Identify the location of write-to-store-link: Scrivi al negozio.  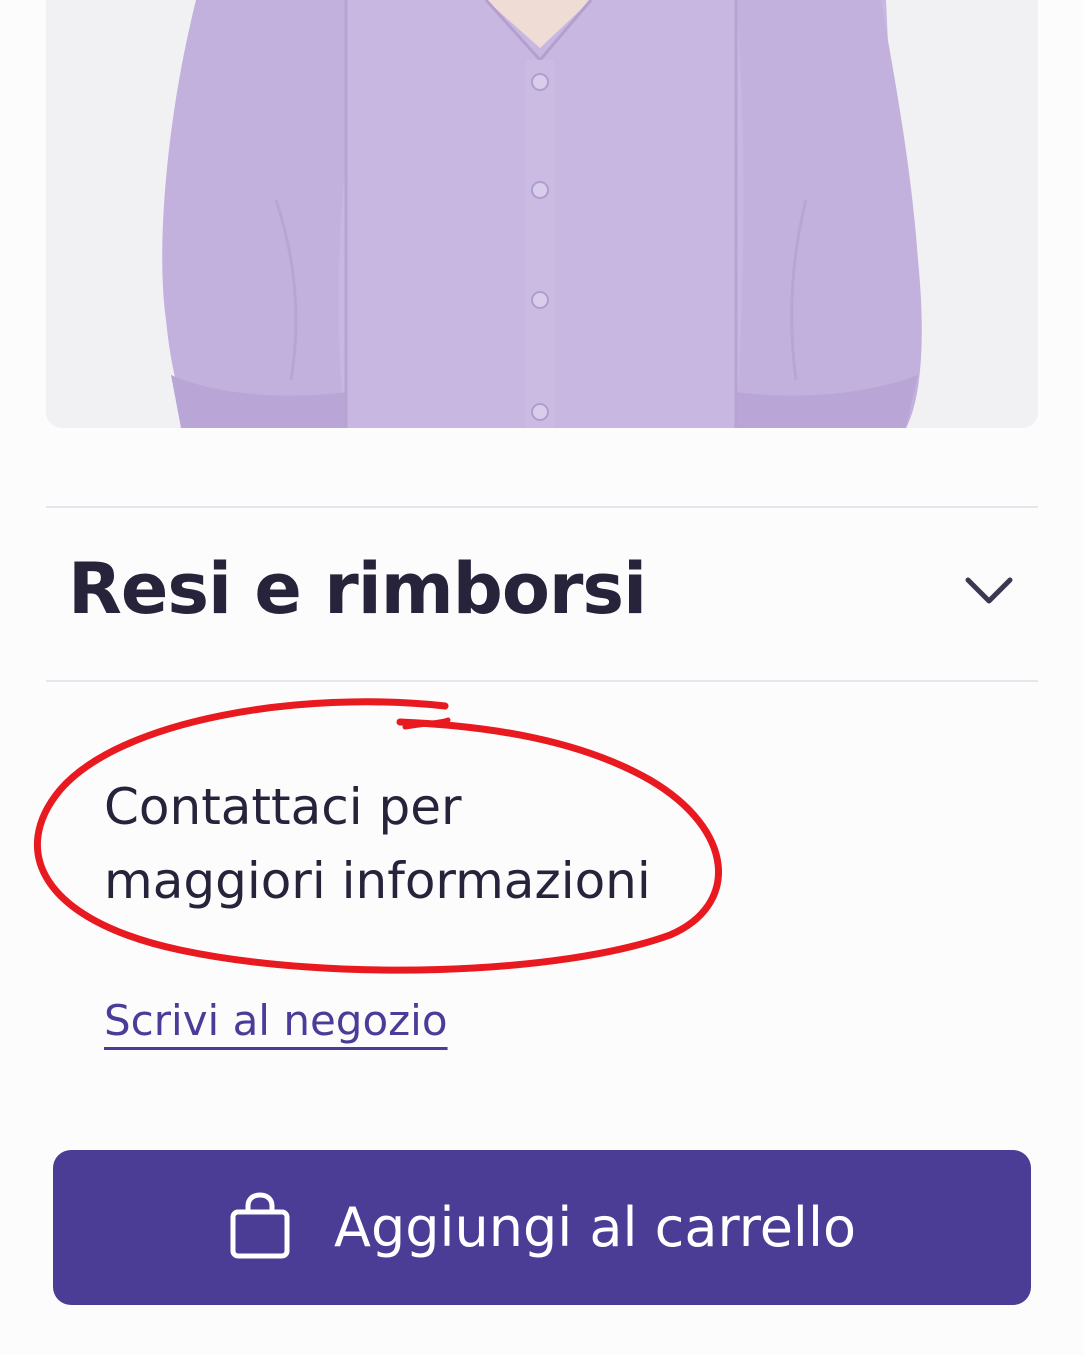
(276, 1020).